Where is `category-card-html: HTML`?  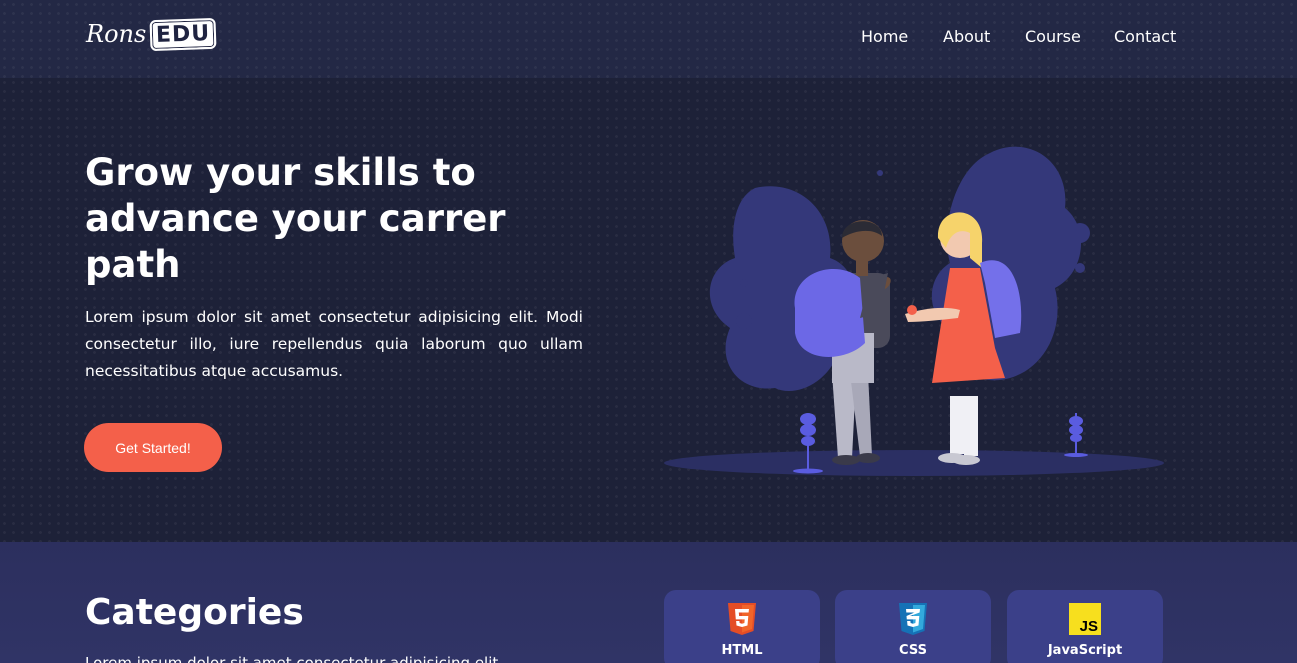 category-card-html: HTML is located at coordinates (742, 626).